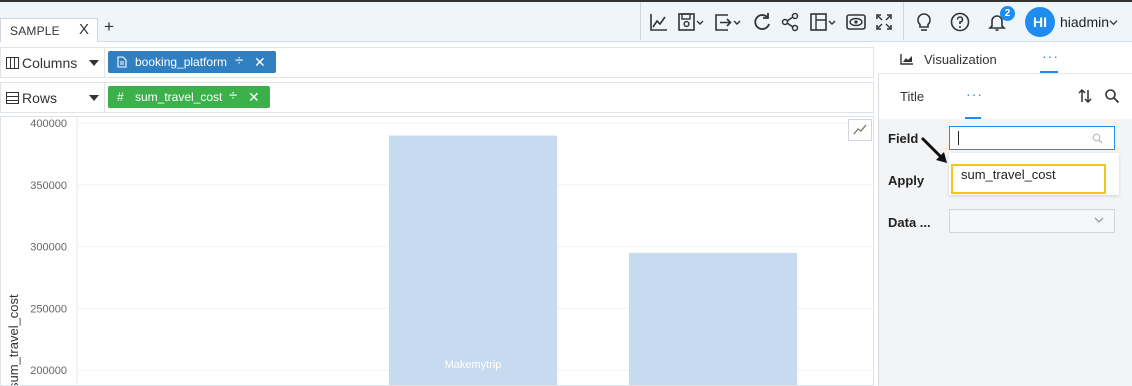  What do you see at coordinates (912, 96) in the screenshot?
I see `title-tab: Title` at bounding box center [912, 96].